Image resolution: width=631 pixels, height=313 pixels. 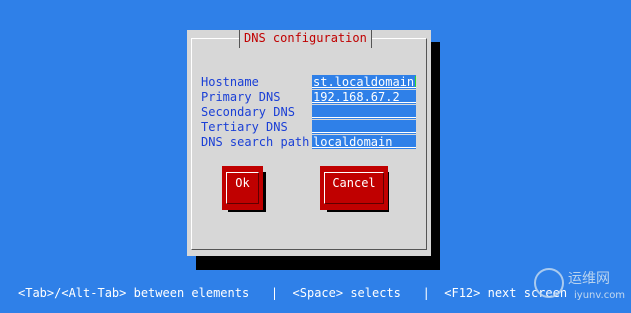 I want to click on watermark: 运维网 iyunv.com, so click(x=580, y=286).